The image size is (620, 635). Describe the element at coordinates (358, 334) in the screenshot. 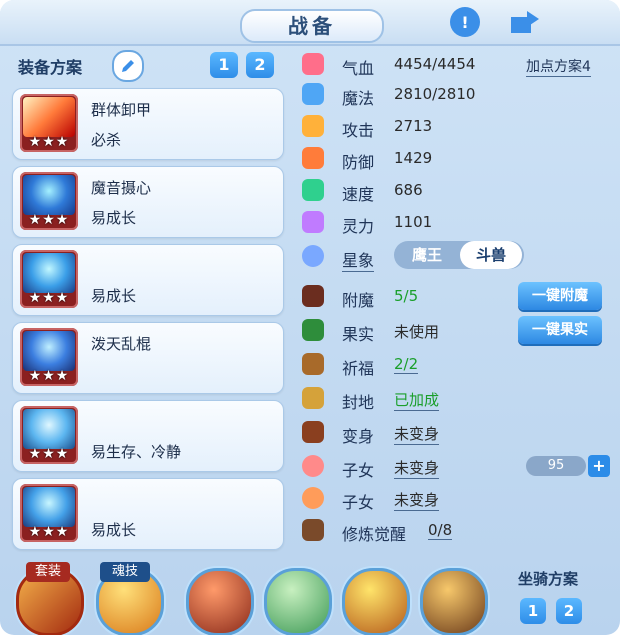

I see `extra-label: 果实` at that location.